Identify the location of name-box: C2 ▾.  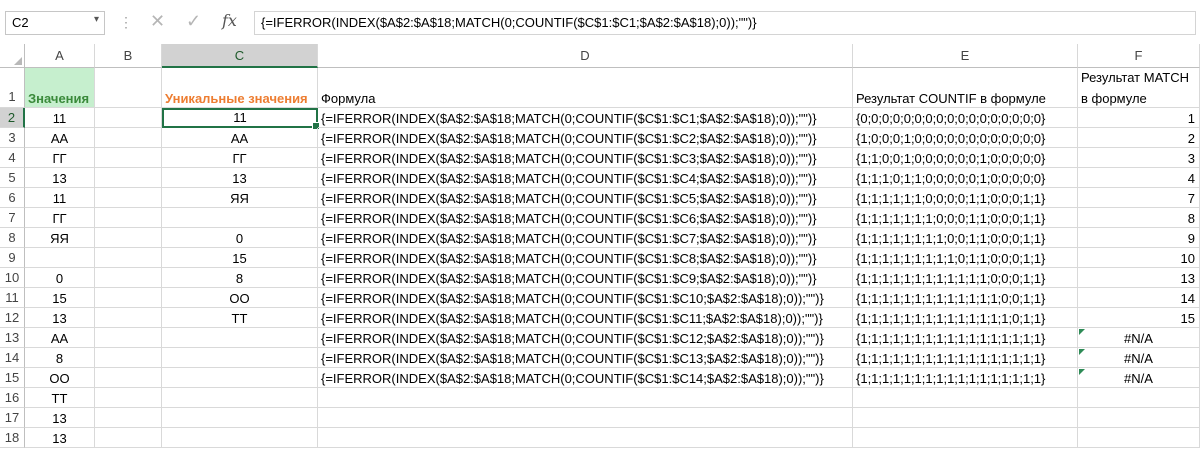
(55, 23).